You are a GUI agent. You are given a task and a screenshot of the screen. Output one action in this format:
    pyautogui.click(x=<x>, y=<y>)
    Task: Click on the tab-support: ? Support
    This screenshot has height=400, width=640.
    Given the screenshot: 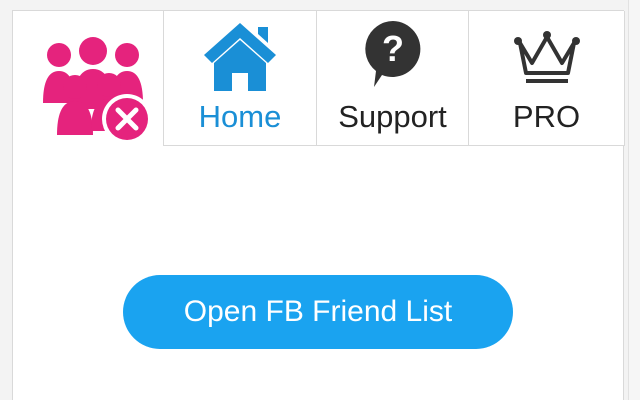 What is the action you would take?
    pyautogui.click(x=392, y=78)
    